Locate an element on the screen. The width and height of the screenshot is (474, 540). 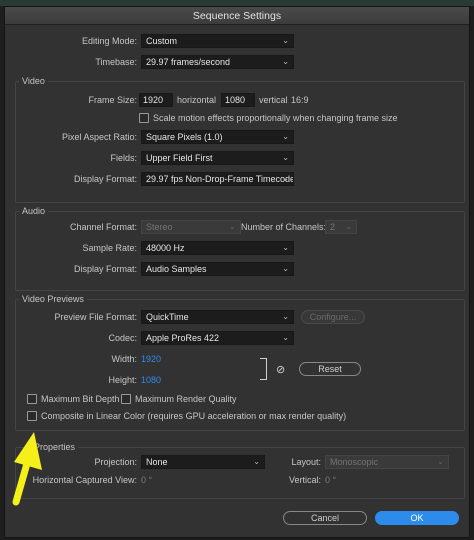
editing-mode-label: Editing Mode: is located at coordinates (109, 41).